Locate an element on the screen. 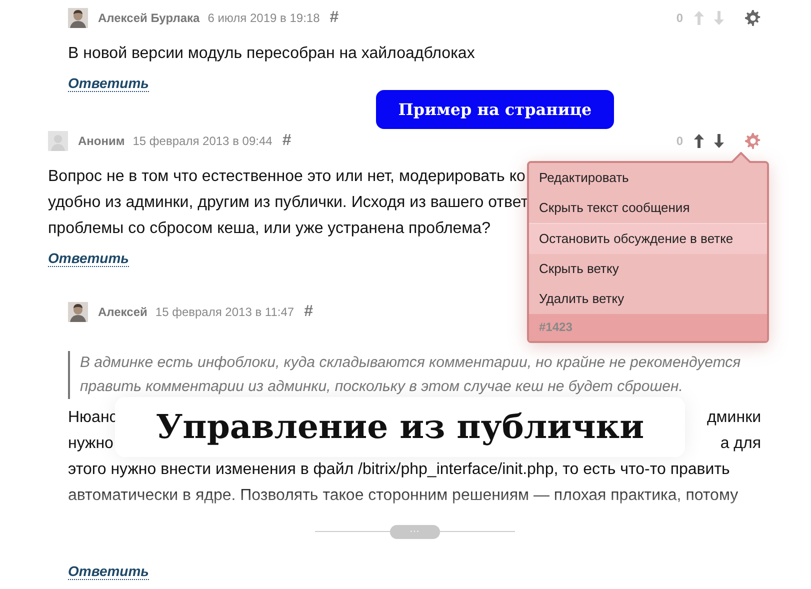  comment-text: В новой версии модуль пересобран на хайлоадблоках is located at coordinates (271, 53).